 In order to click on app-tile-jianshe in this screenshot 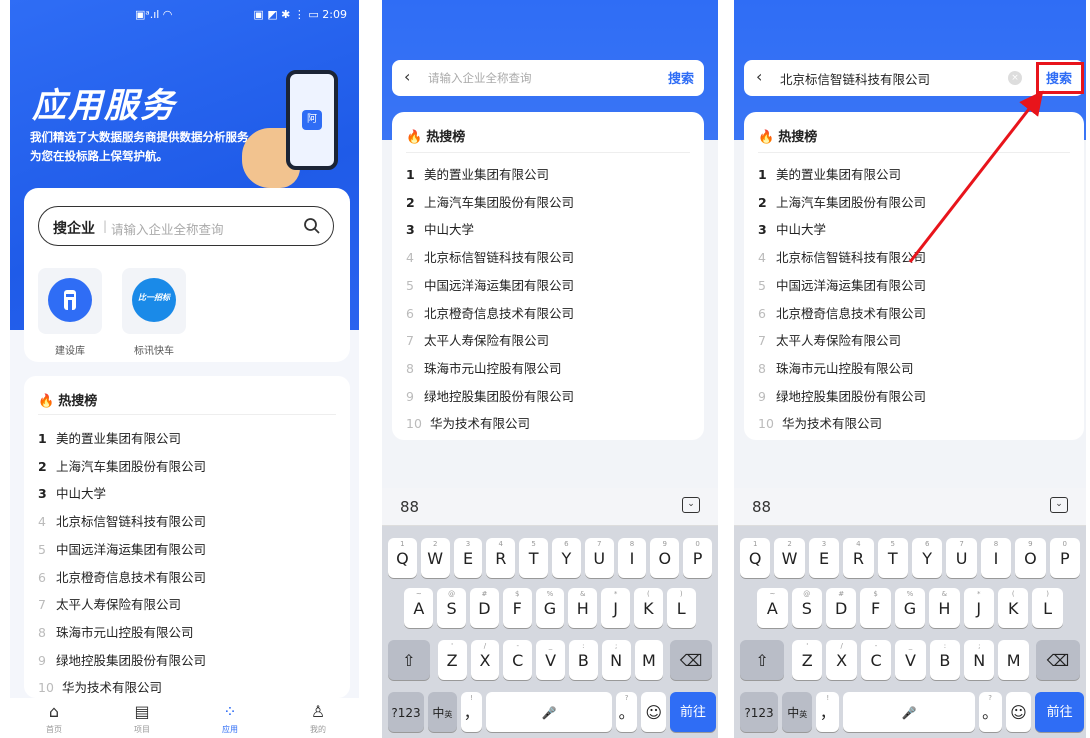, I will do `click(70, 301)`.